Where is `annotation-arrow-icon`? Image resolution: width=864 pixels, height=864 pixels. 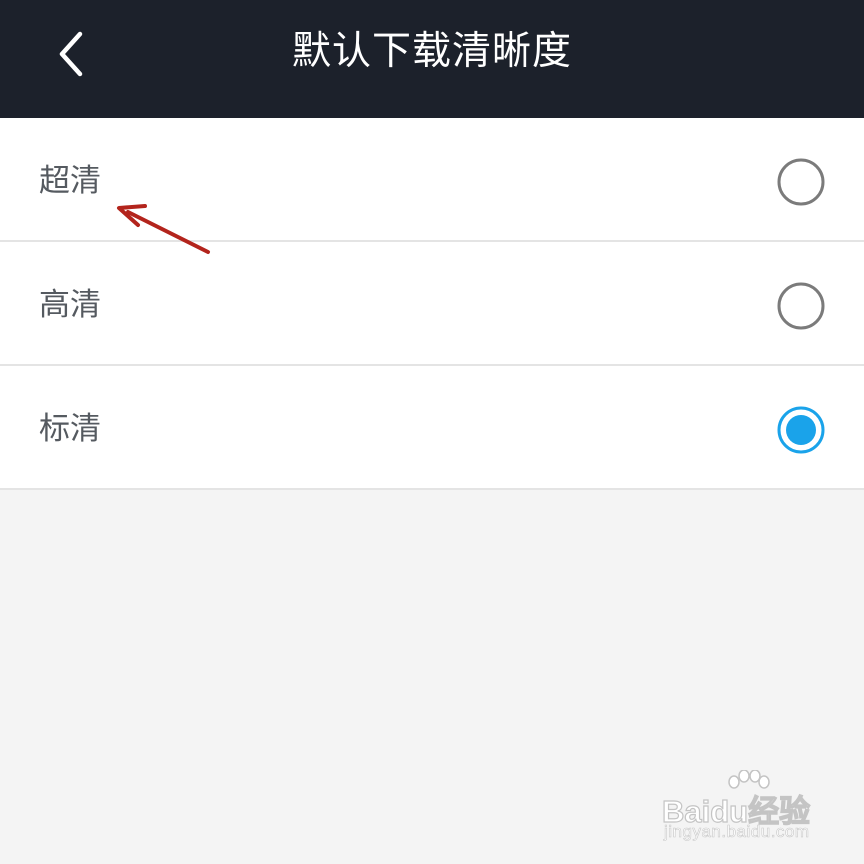 annotation-arrow-icon is located at coordinates (163, 229).